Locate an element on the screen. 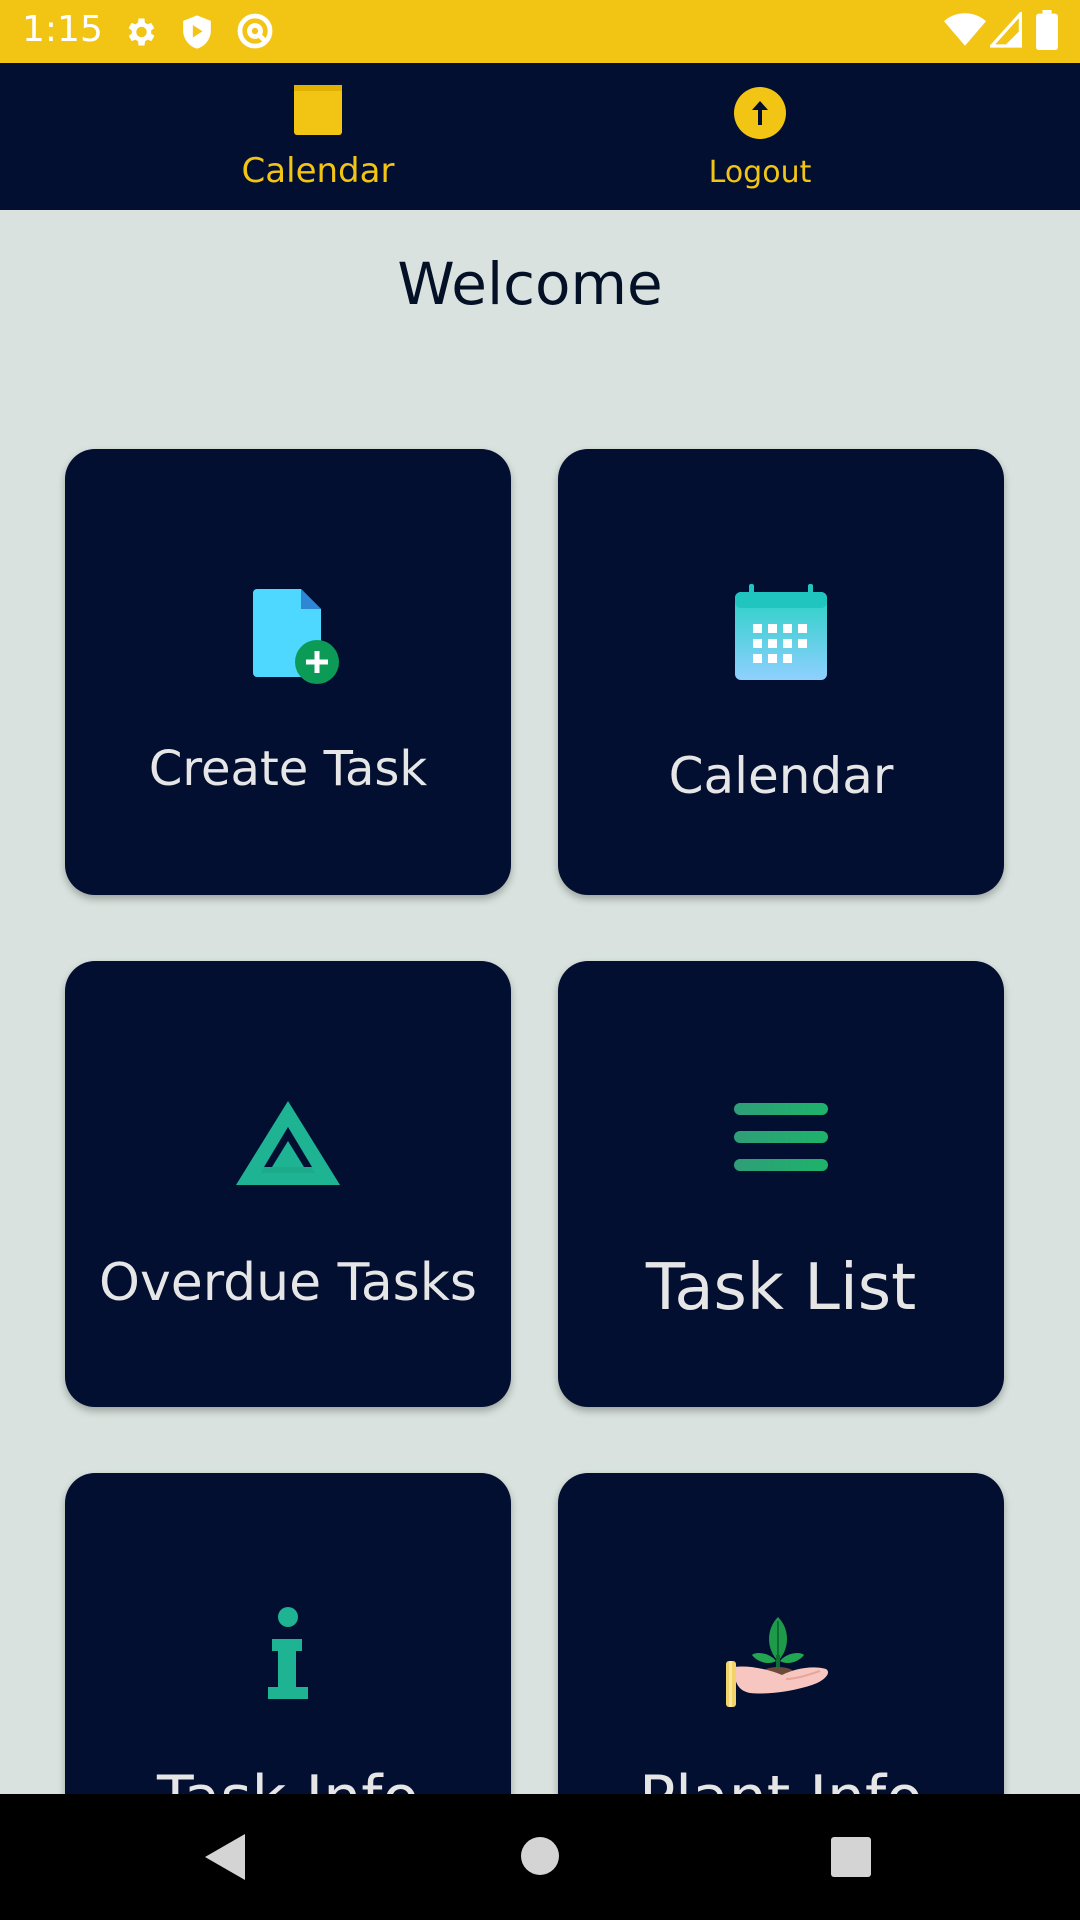  info-icon is located at coordinates (288, 1653).